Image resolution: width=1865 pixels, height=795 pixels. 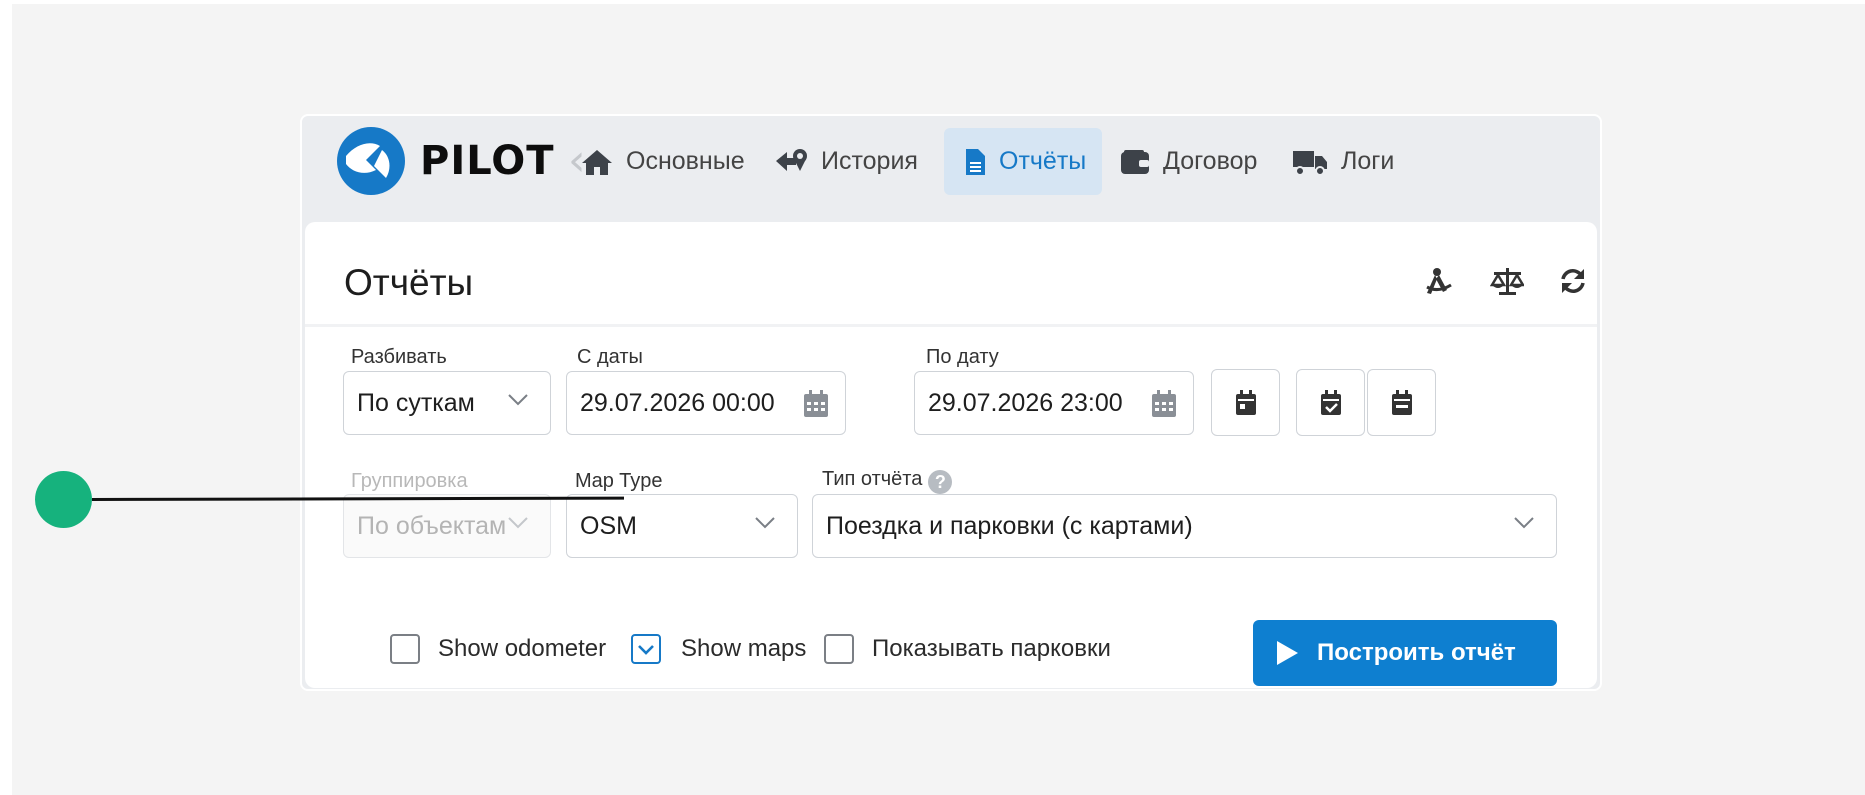 What do you see at coordinates (872, 479) in the screenshot?
I see `report-type-label-text: Тип отчёта` at bounding box center [872, 479].